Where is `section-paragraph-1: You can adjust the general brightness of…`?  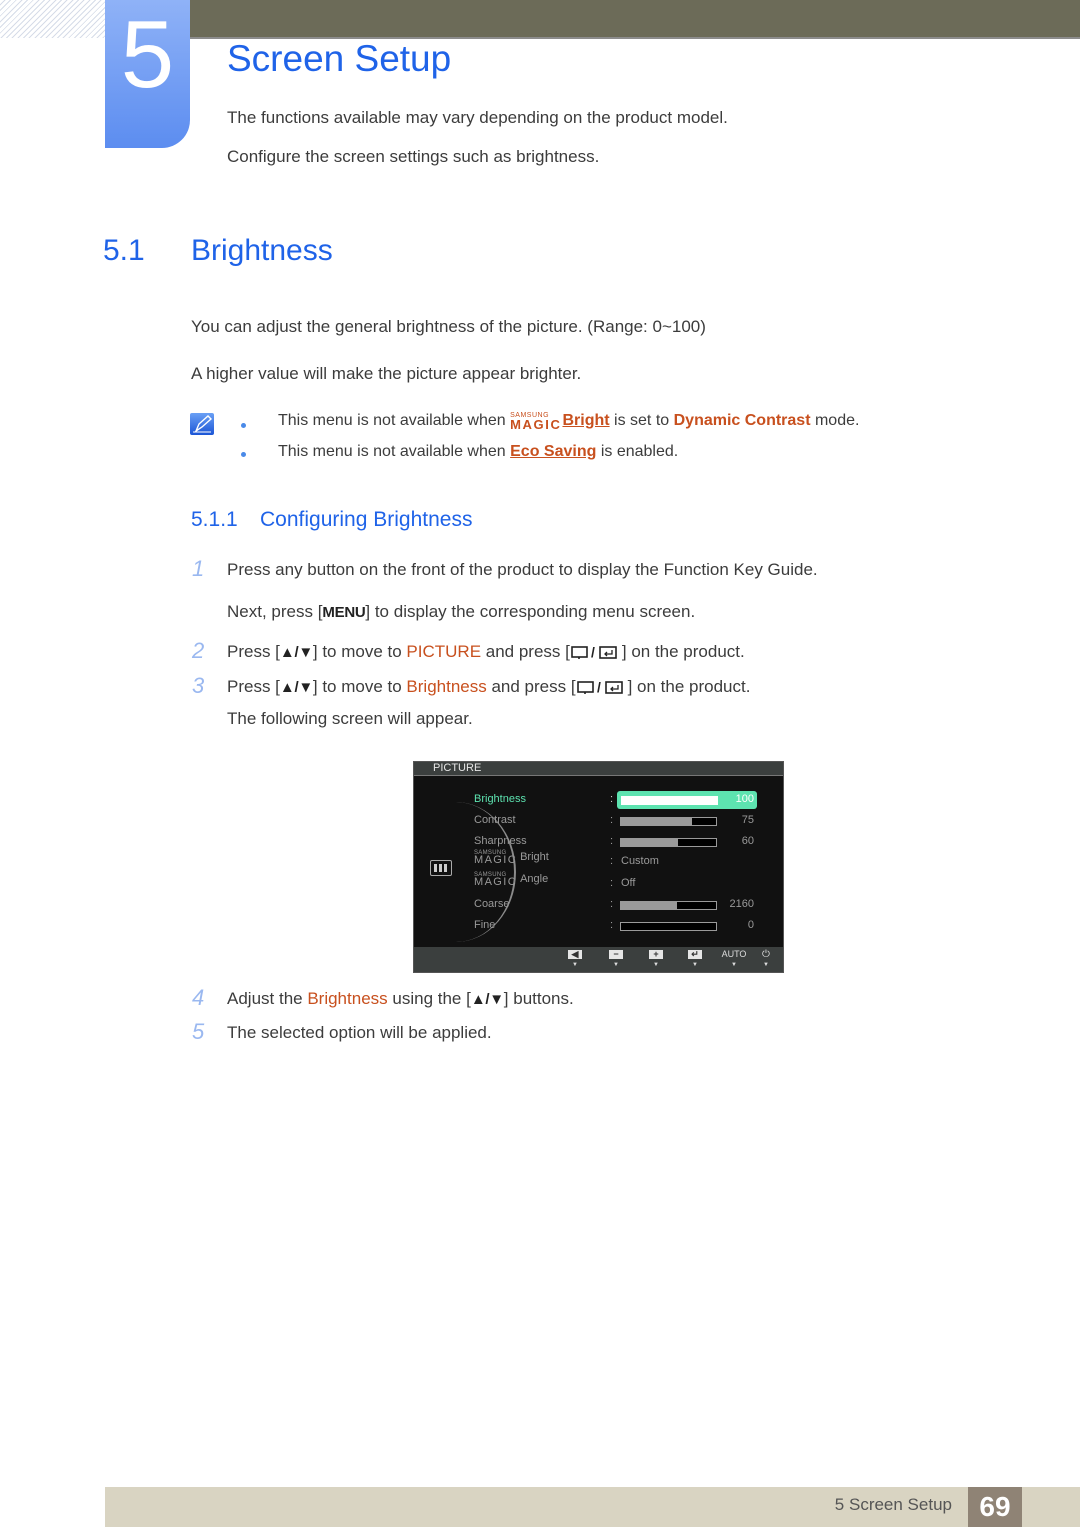 section-paragraph-1: You can adjust the general brightness of… is located at coordinates (448, 326).